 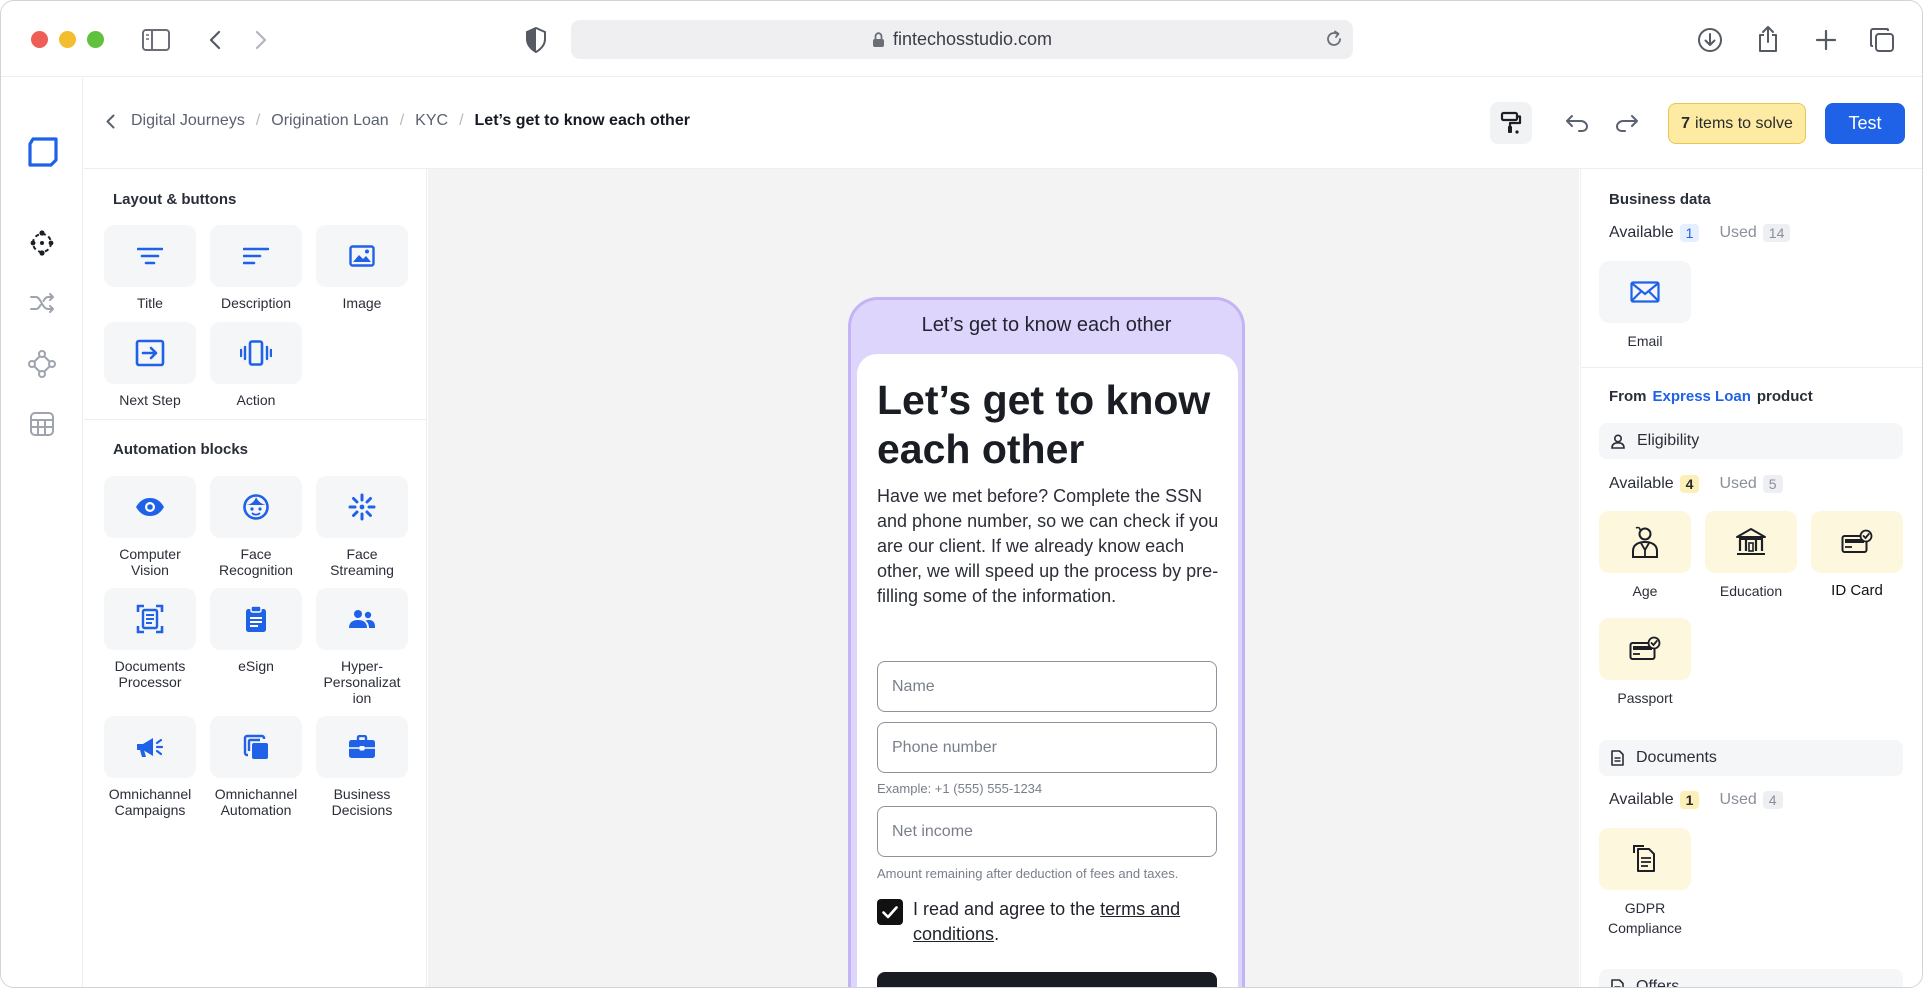 What do you see at coordinates (42, 424) in the screenshot?
I see `grid-icon` at bounding box center [42, 424].